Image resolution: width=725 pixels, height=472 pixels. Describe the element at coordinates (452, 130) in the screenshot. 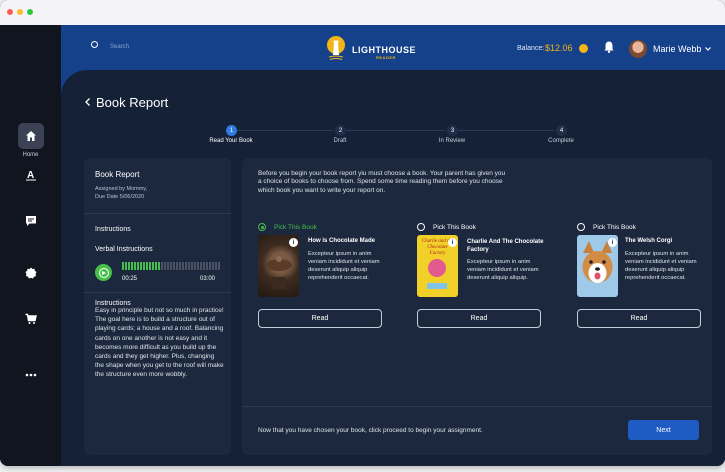

I see `step-3-indicator: 3` at that location.